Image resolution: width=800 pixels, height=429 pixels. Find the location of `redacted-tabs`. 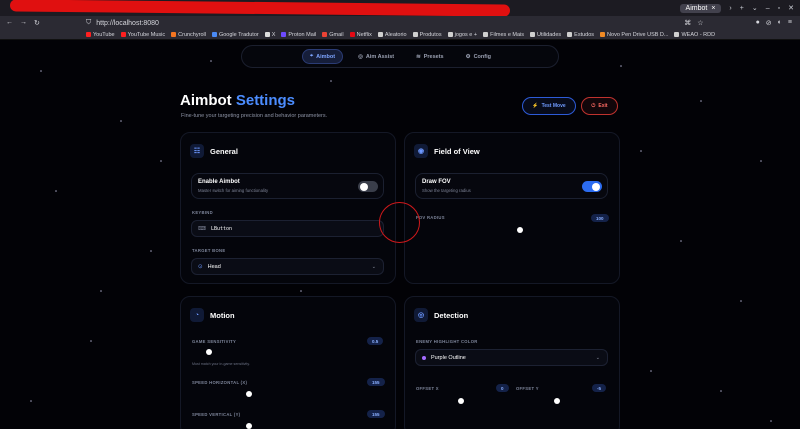

redacted-tabs is located at coordinates (260, 8).